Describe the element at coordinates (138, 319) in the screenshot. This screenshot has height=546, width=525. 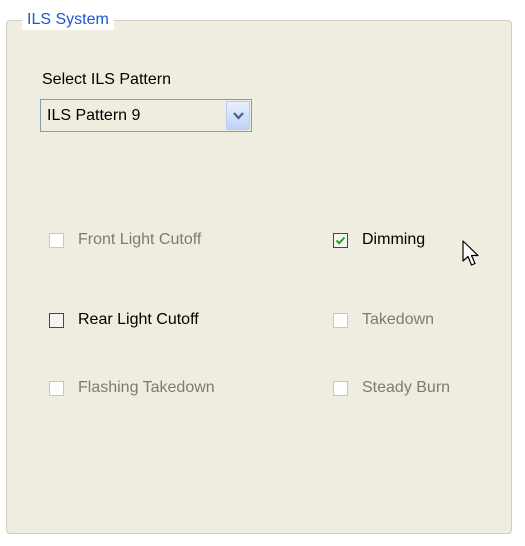
I see `rear-light-cutoff-label: Rear Light Cutoff` at that location.